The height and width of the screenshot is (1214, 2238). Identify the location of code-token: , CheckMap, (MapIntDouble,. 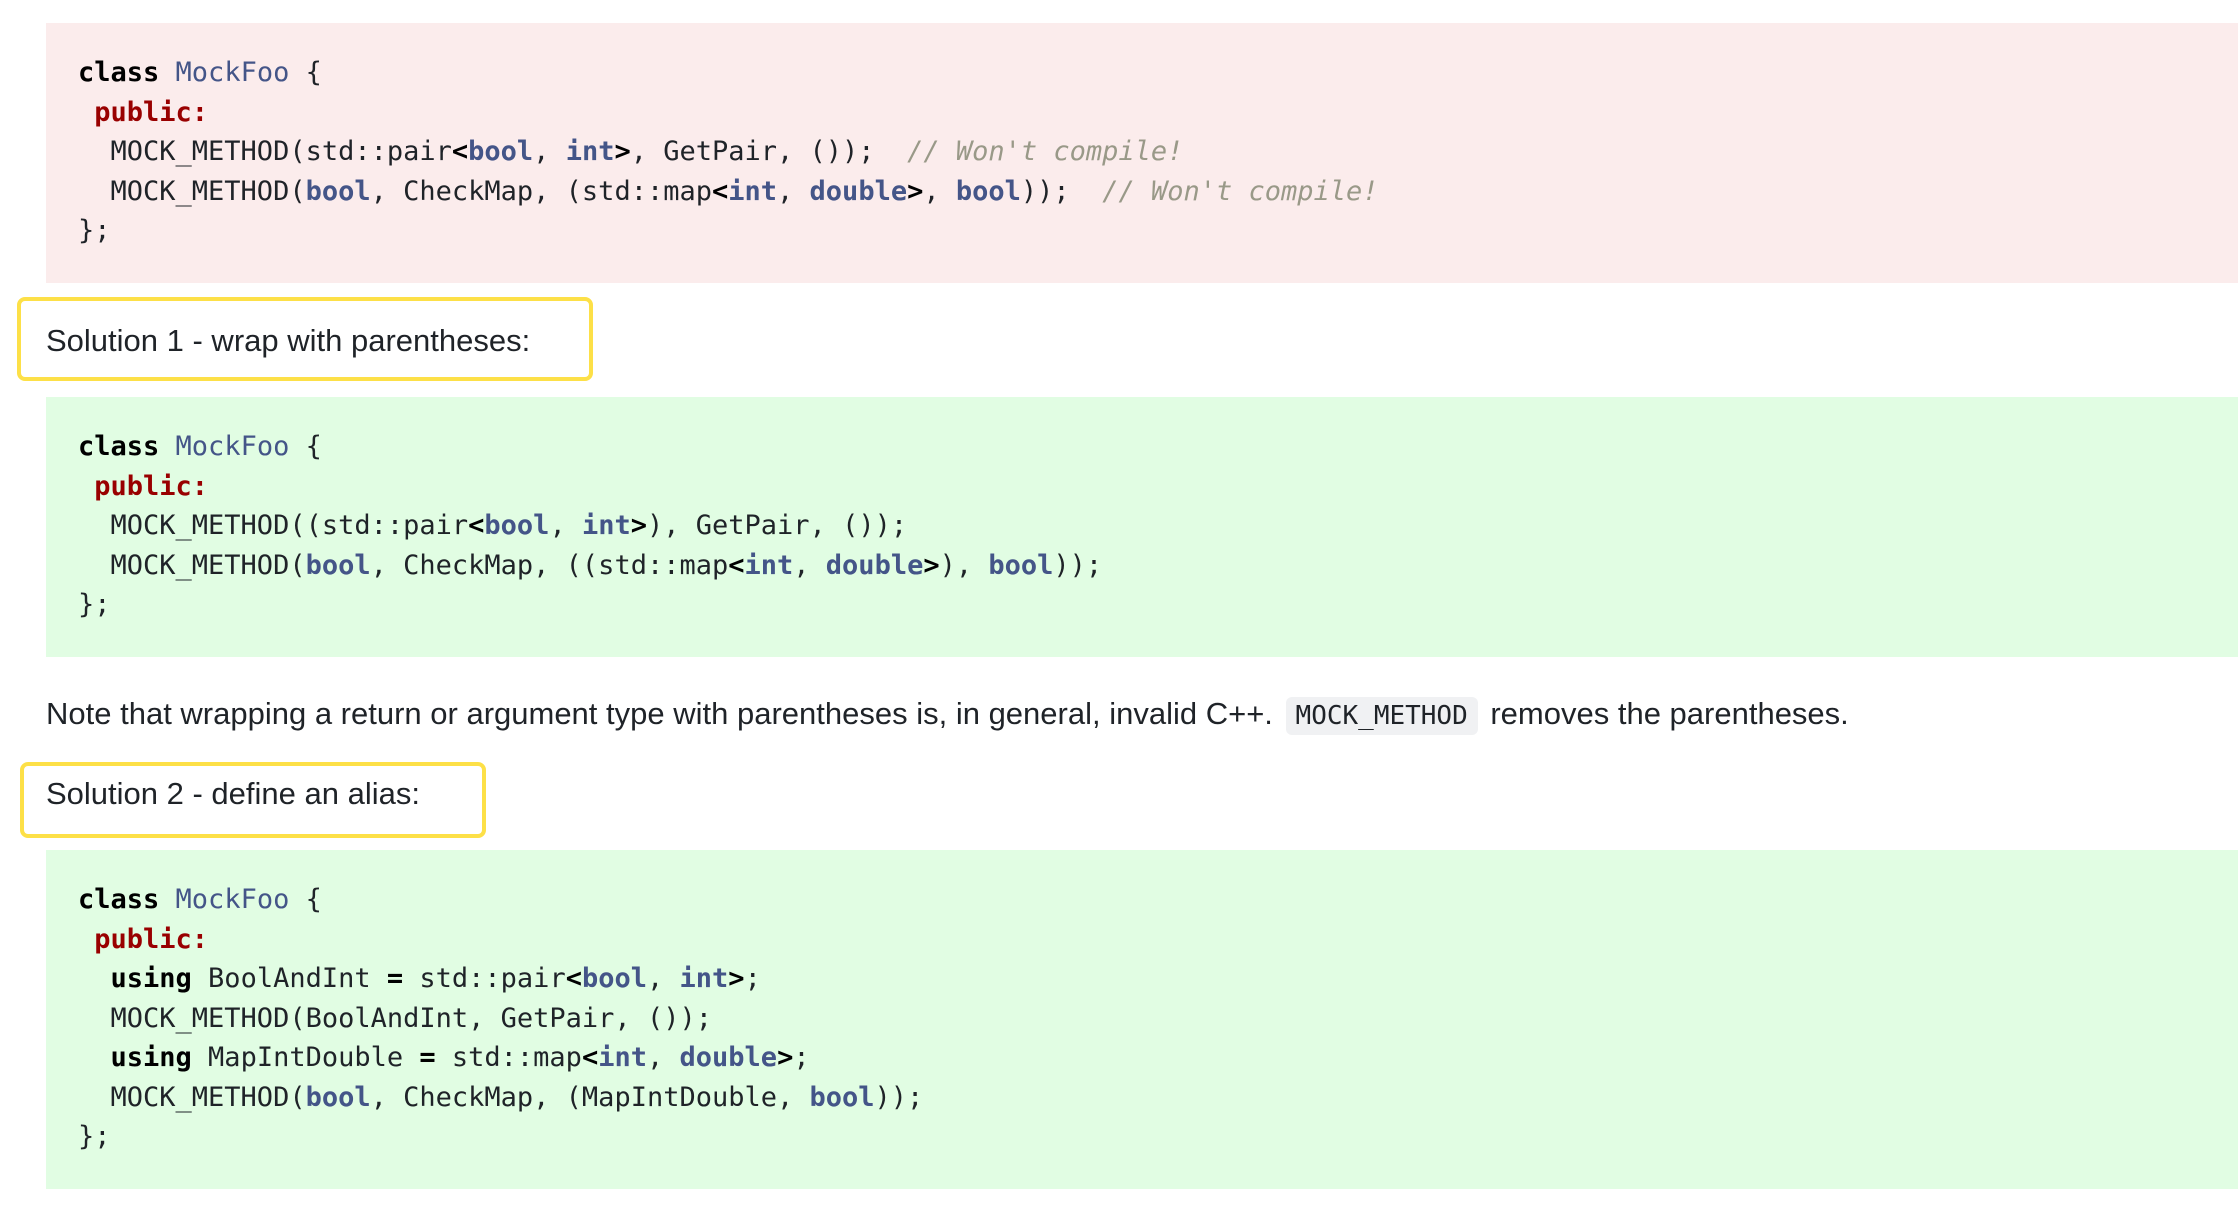
(590, 1097).